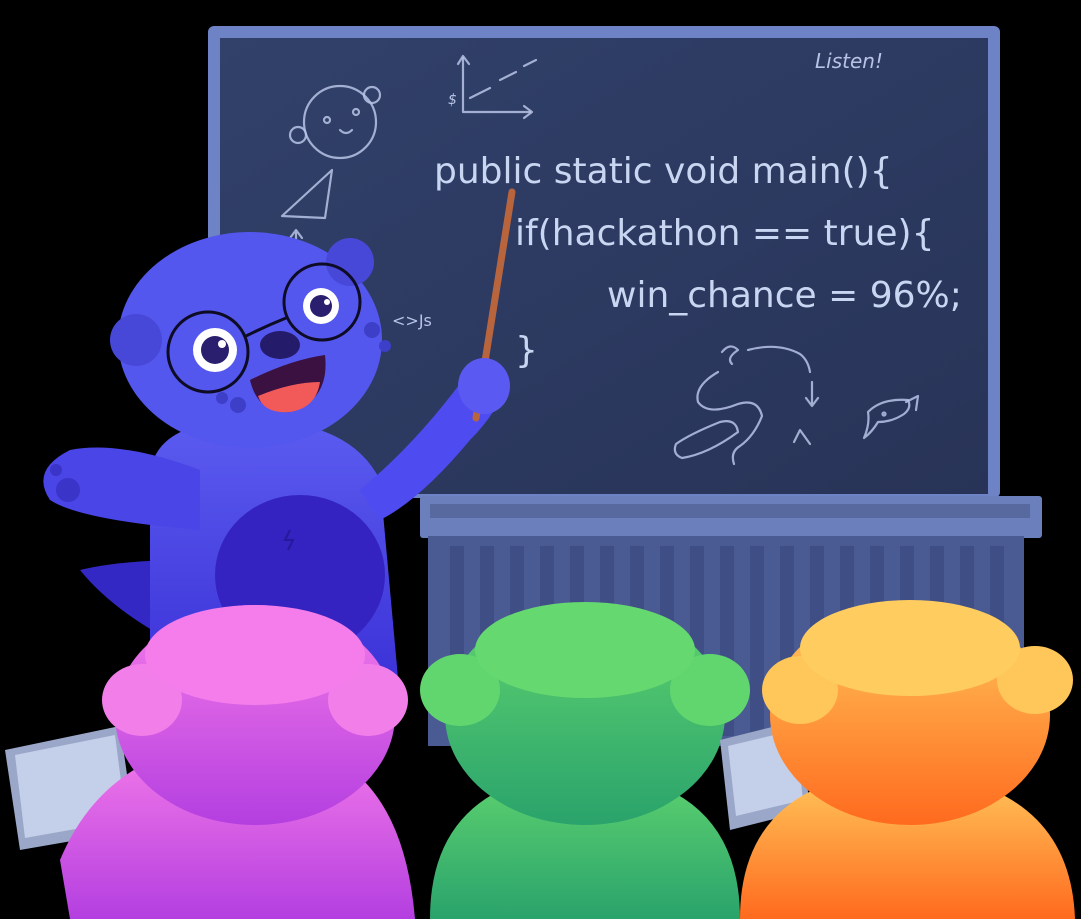 The height and width of the screenshot is (919, 1081). What do you see at coordinates (849, 61) in the screenshot?
I see `corner-note: Listen!` at bounding box center [849, 61].